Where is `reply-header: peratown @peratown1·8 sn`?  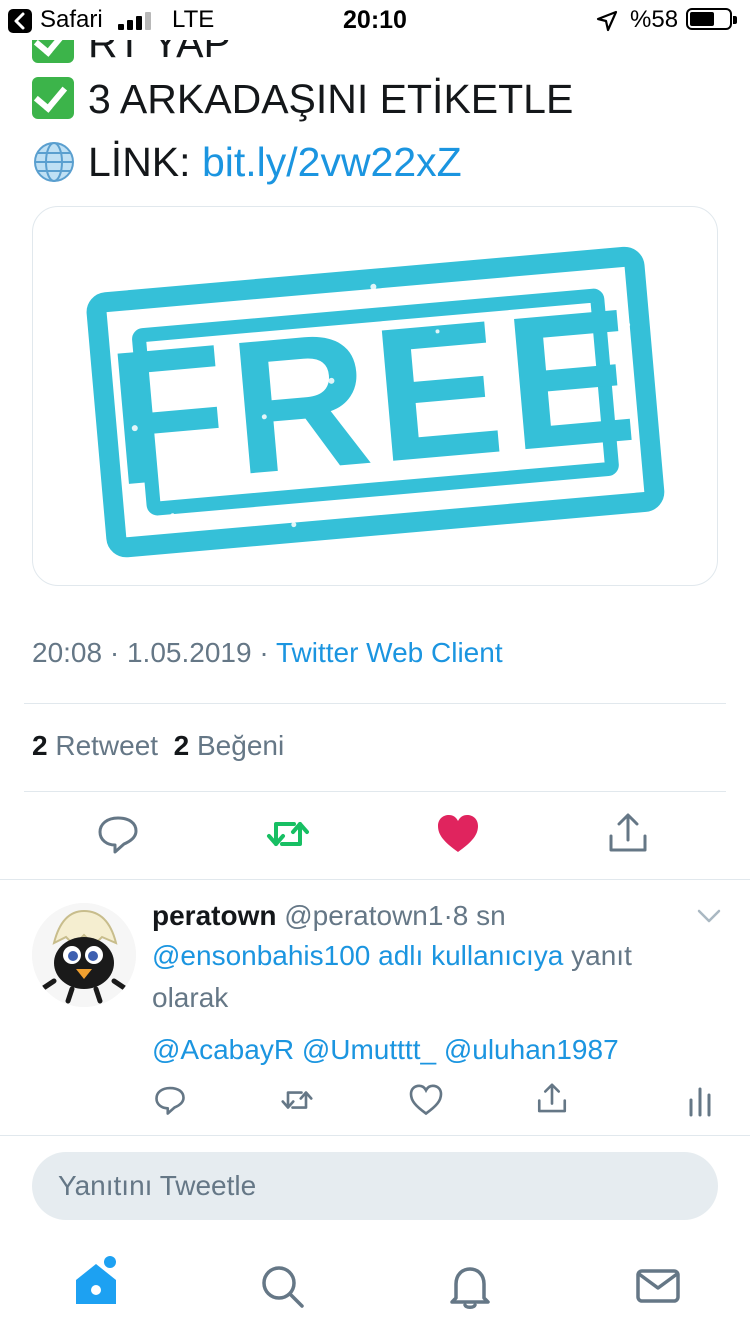
reply-header: peratown @peratown1·8 sn is located at coordinates (329, 915).